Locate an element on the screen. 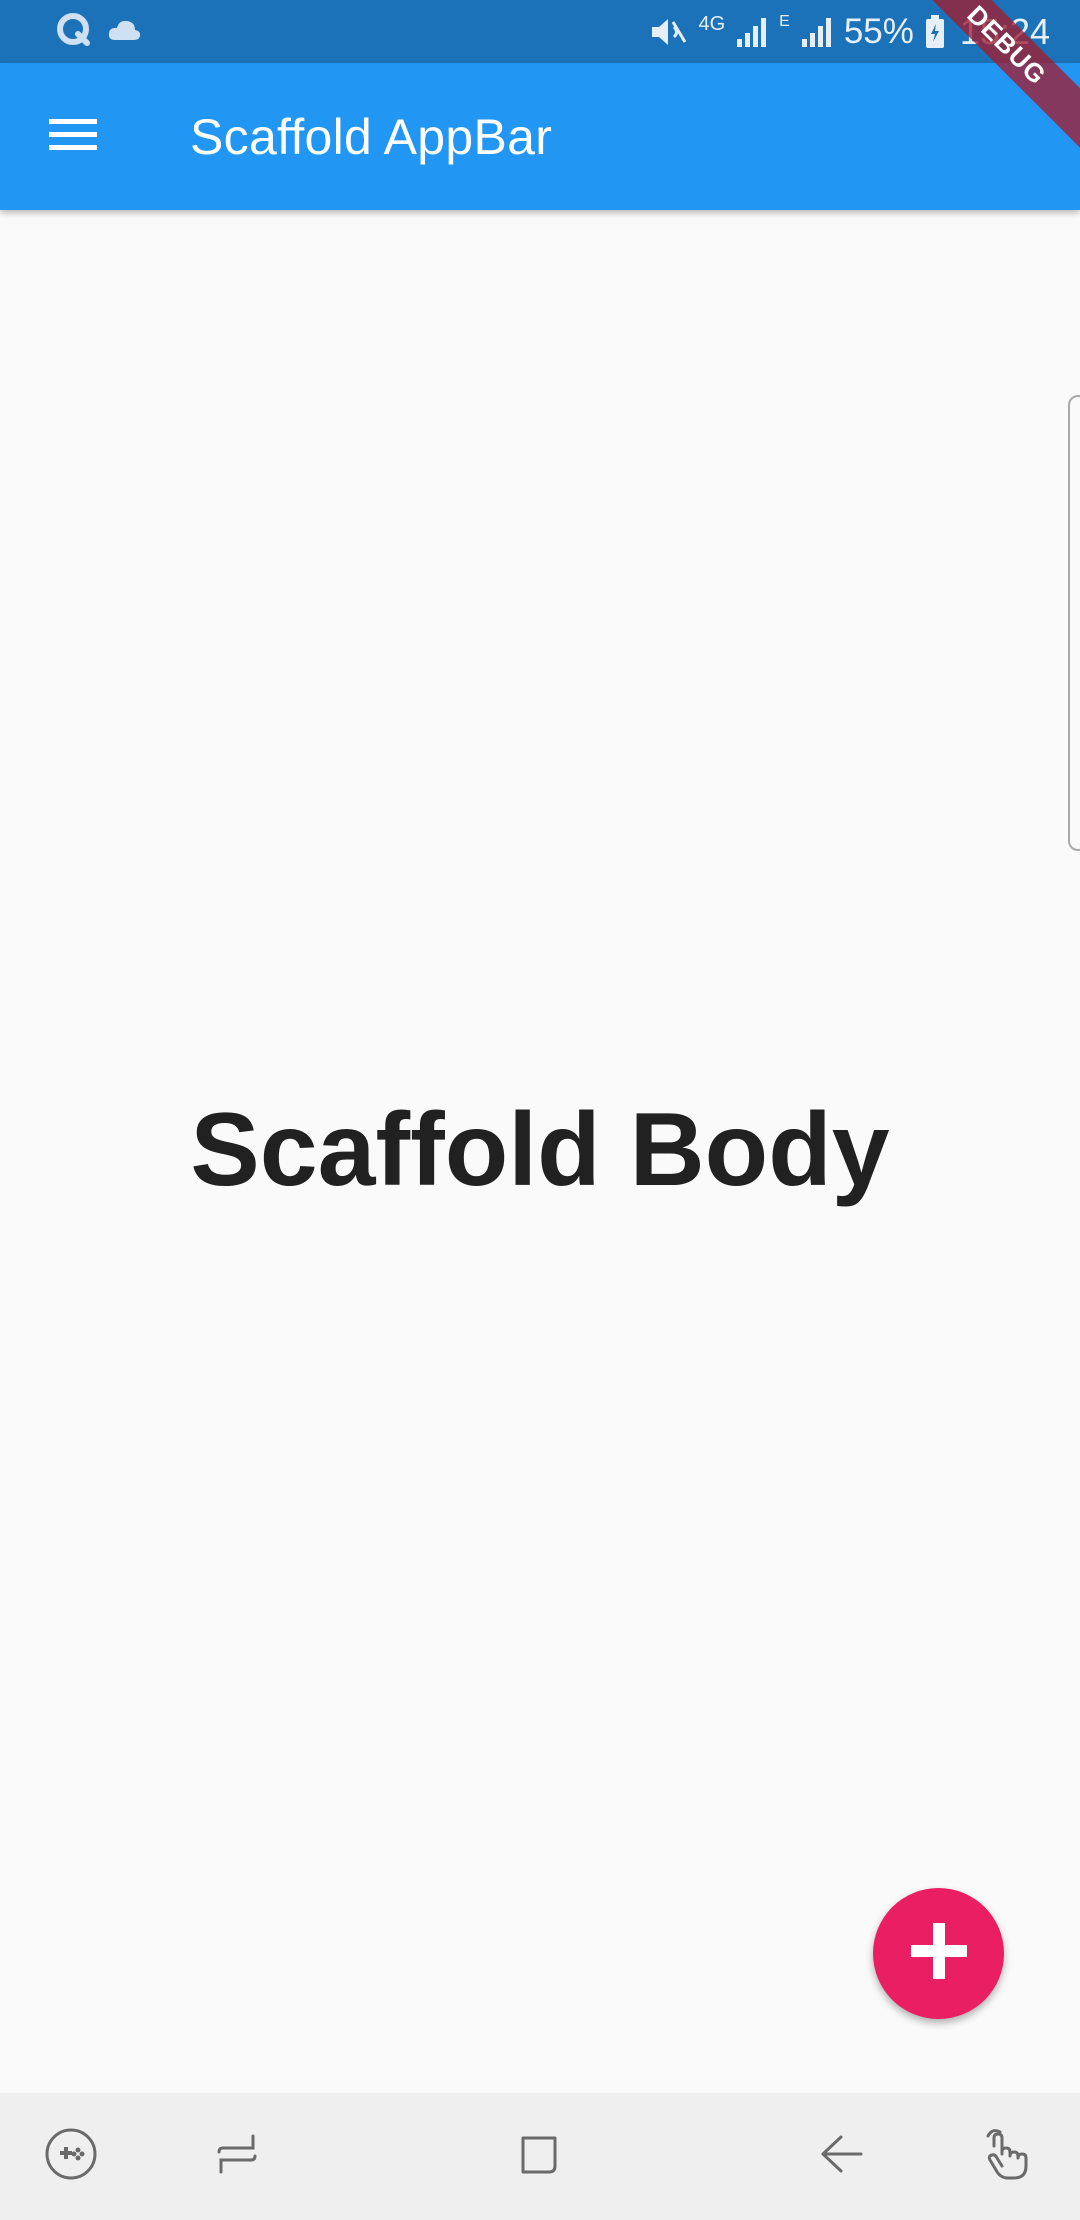  back-icon is located at coordinates (842, 2156).